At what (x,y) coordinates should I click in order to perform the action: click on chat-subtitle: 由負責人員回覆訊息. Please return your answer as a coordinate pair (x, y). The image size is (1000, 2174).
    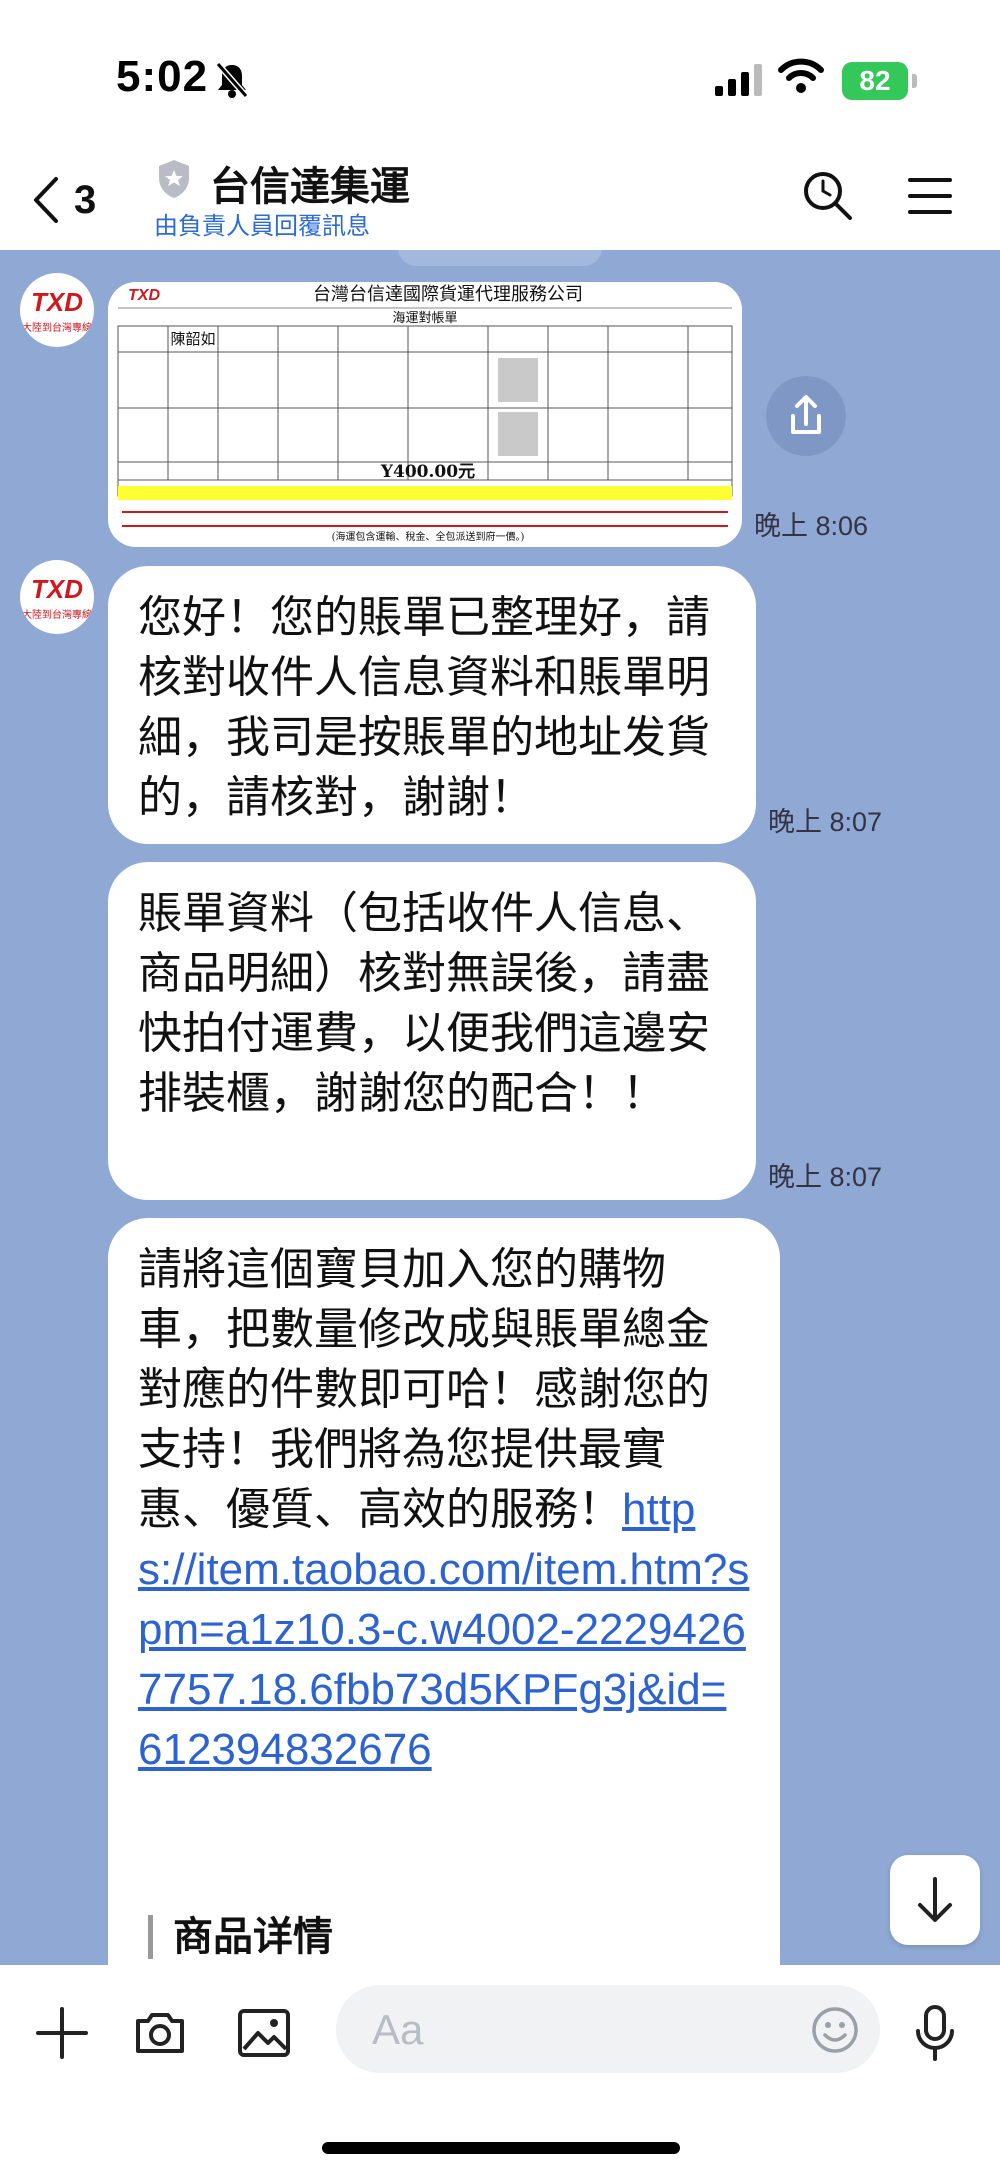
    Looking at the image, I should click on (262, 226).